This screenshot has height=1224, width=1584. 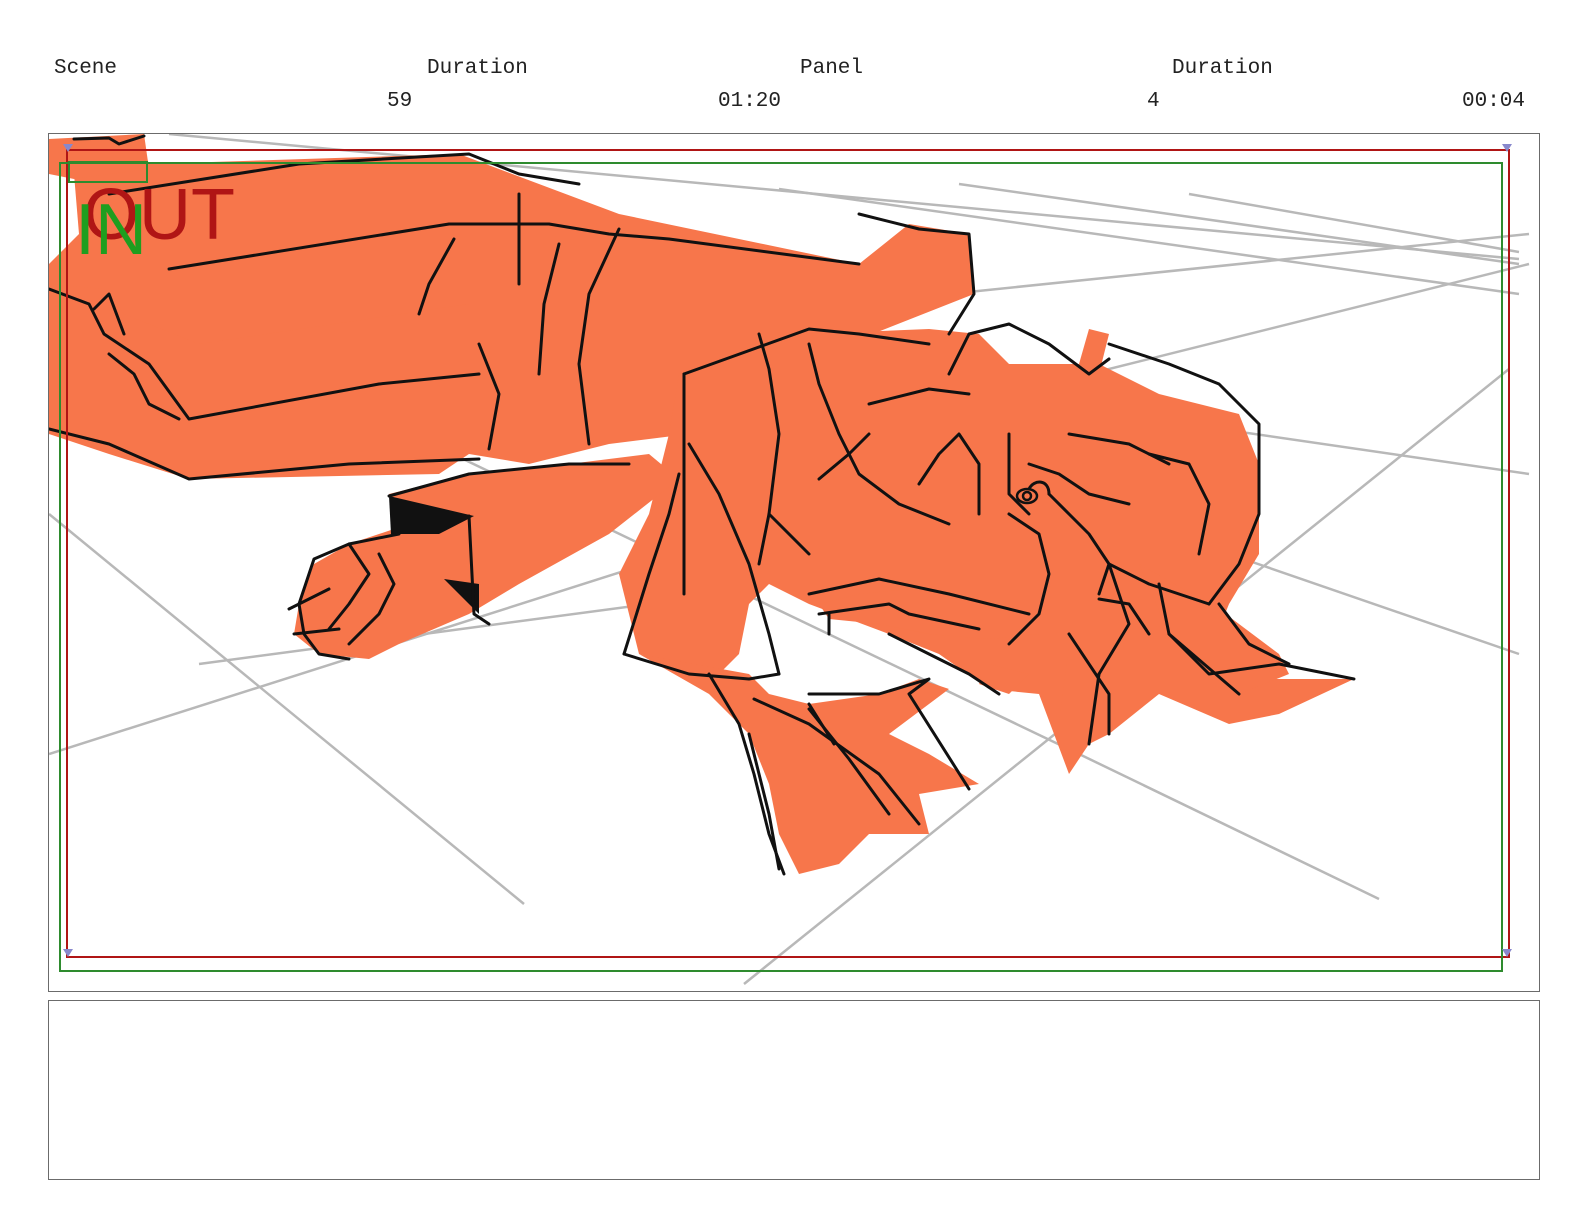 I want to click on panel-number: 4, so click(x=1153, y=101).